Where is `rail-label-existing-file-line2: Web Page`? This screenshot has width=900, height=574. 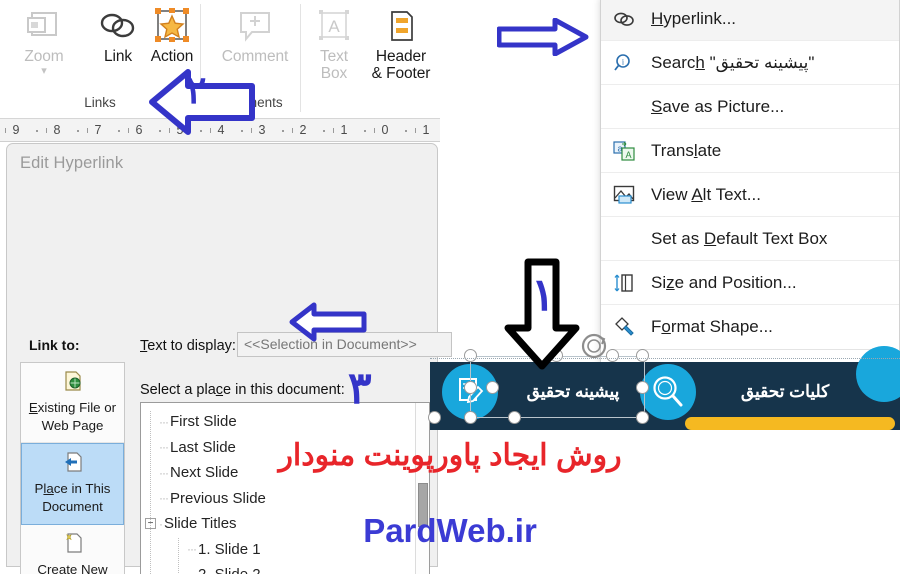
rail-label-existing-file-line2: Web Page is located at coordinates (72, 425).